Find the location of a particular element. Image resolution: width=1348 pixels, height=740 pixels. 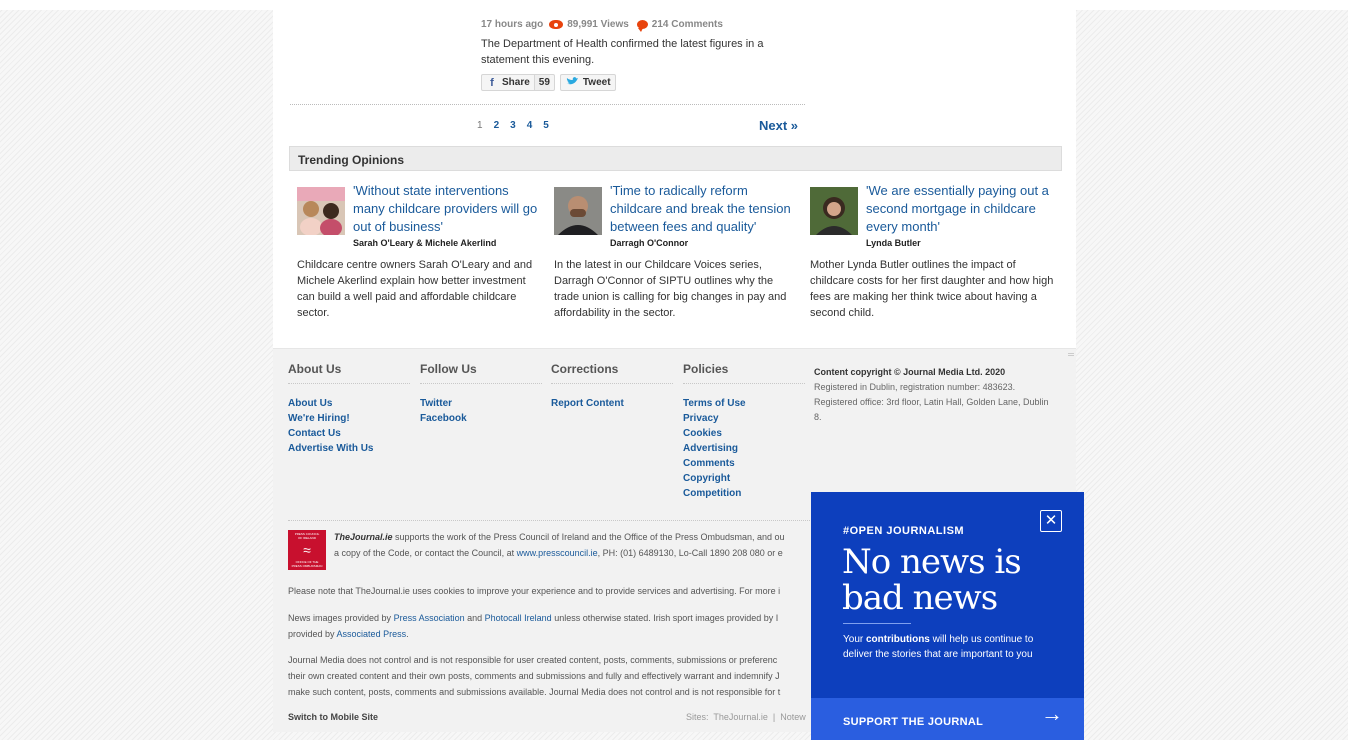

site-link: TheJournal.ie is located at coordinates (740, 717).